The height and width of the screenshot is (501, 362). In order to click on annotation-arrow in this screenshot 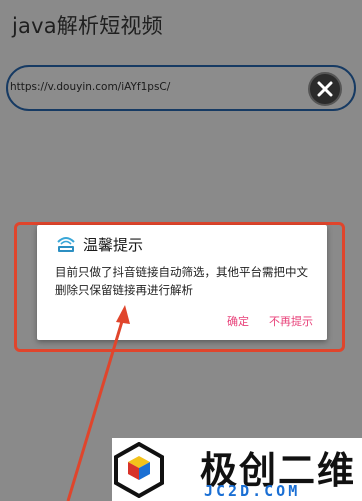, I will do `click(98, 403)`.